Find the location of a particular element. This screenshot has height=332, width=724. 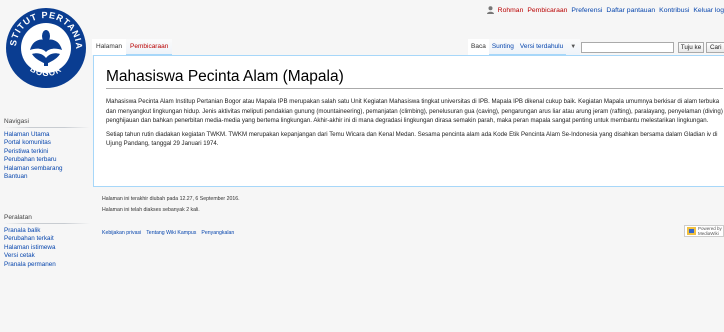

sidebar-item-random-page: Halaman sembarang is located at coordinates (47, 169).